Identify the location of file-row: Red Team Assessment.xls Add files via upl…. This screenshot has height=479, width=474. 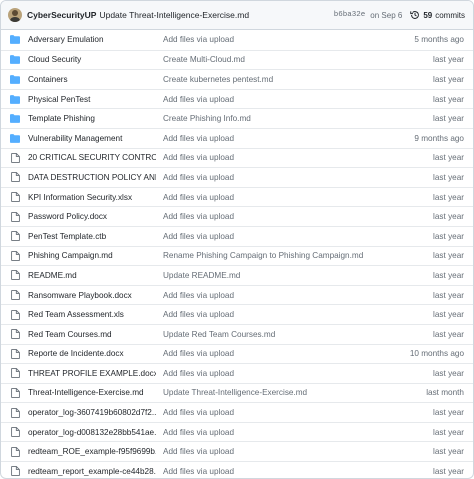
(237, 314).